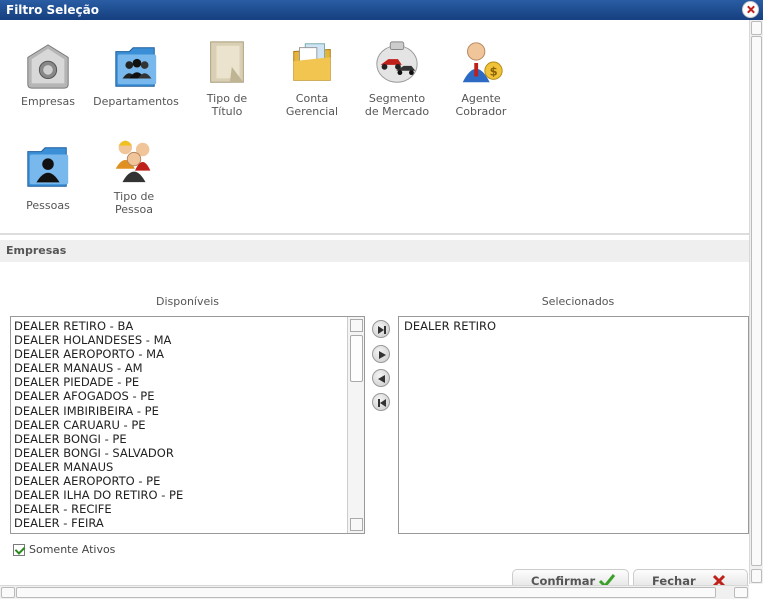  What do you see at coordinates (482, 62) in the screenshot?
I see `collector-icon: $` at bounding box center [482, 62].